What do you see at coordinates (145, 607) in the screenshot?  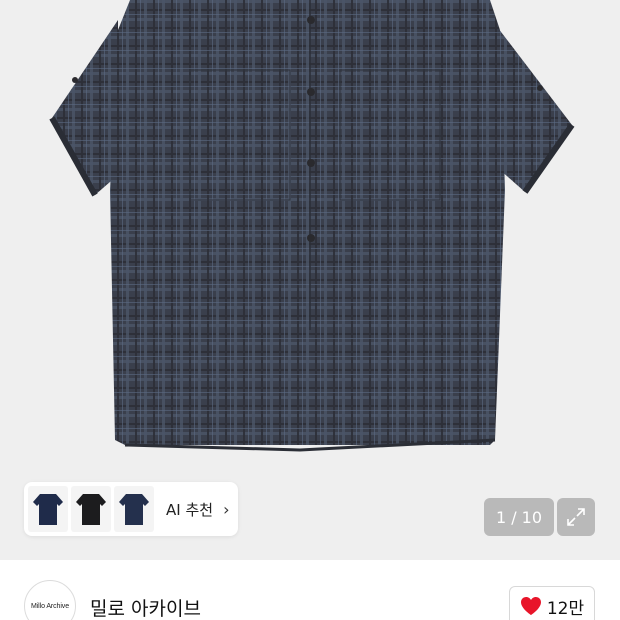 I see `seller-name: 밀로 아카이브` at bounding box center [145, 607].